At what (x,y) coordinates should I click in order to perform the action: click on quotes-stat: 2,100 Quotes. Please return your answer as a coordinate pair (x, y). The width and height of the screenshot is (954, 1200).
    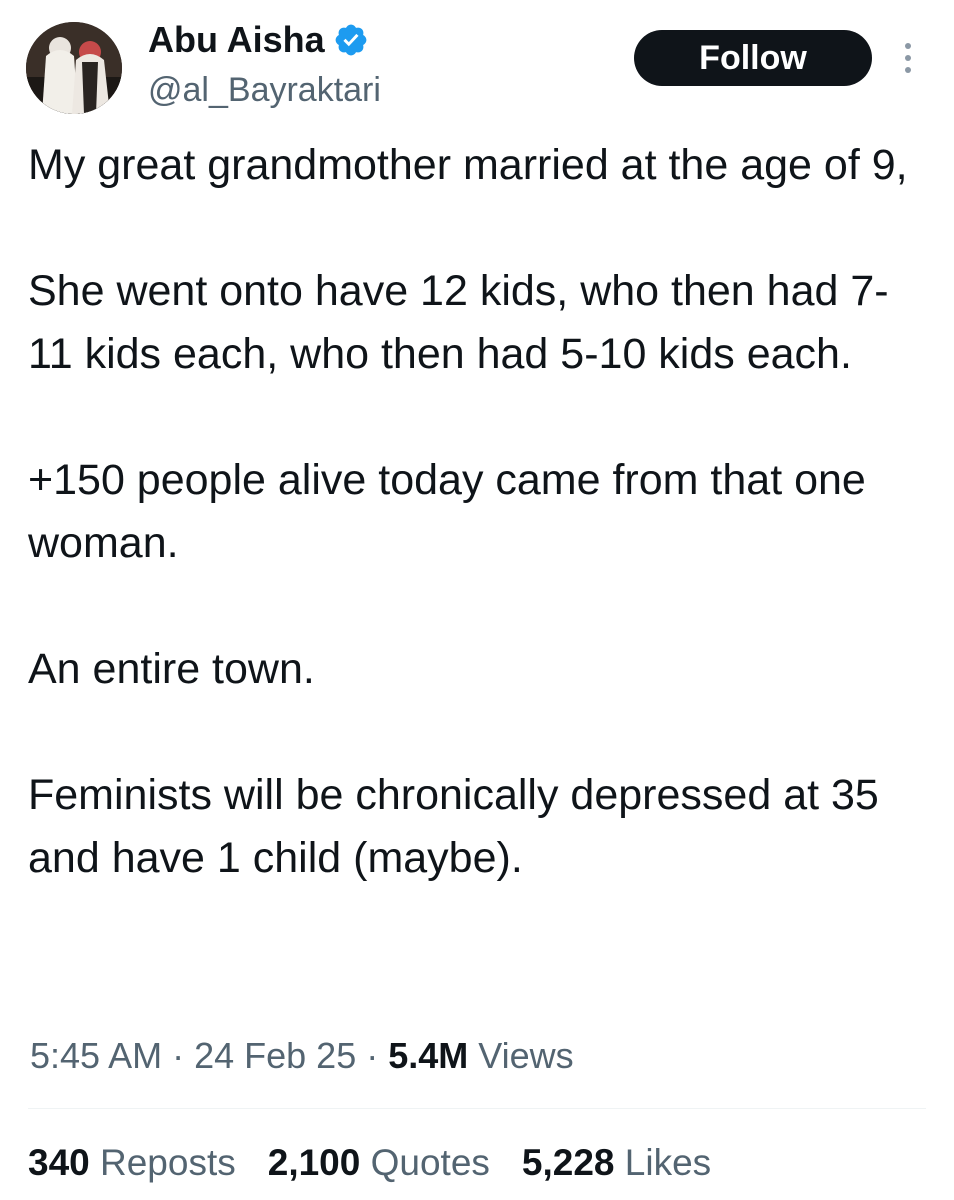
    Looking at the image, I should click on (379, 1163).